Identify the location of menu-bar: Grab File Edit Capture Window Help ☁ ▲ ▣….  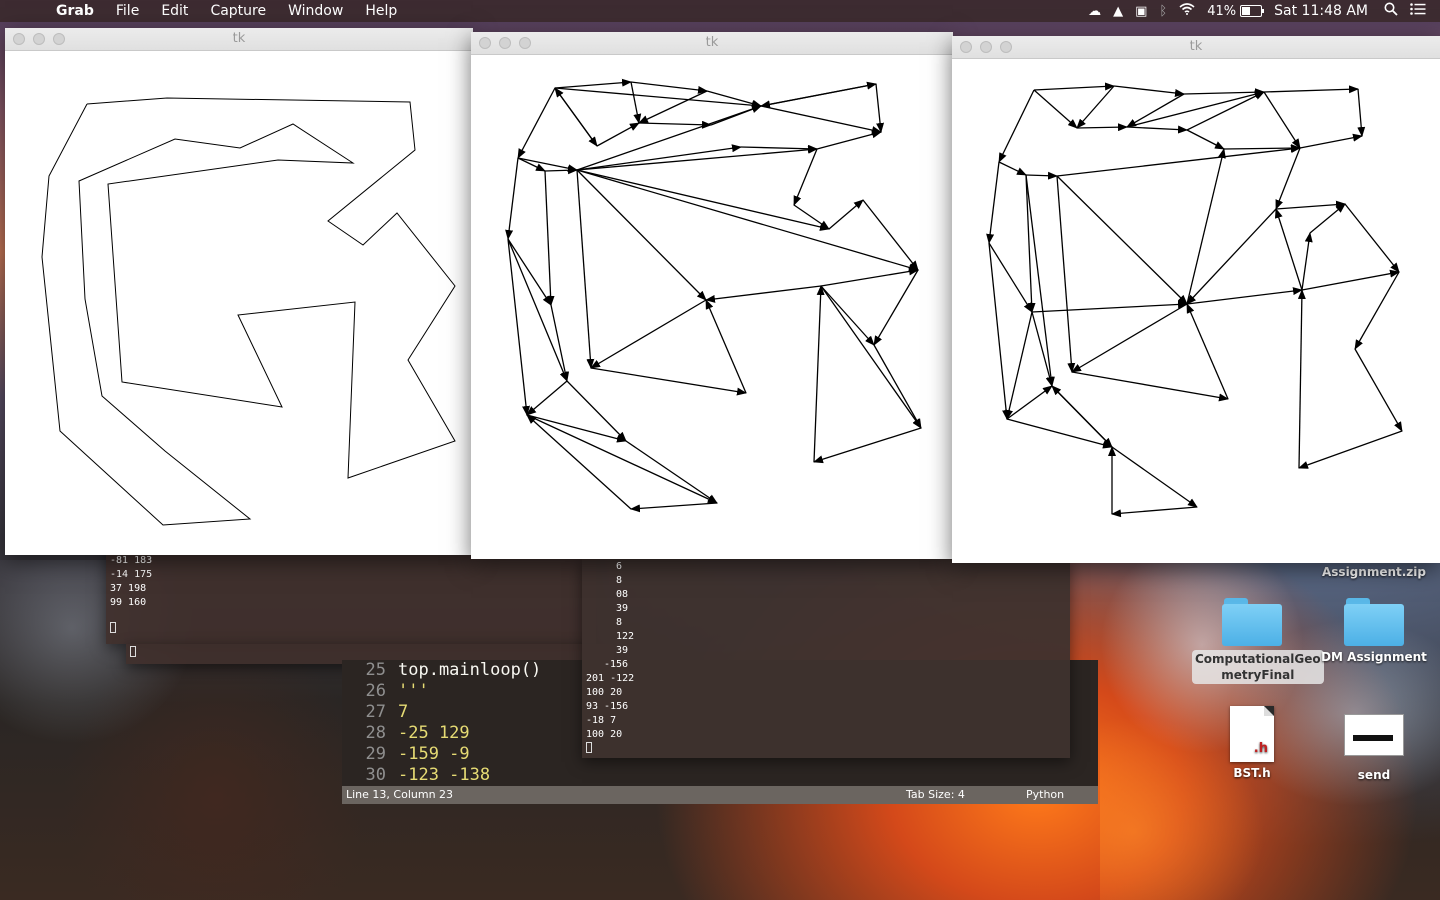
(720, 11).